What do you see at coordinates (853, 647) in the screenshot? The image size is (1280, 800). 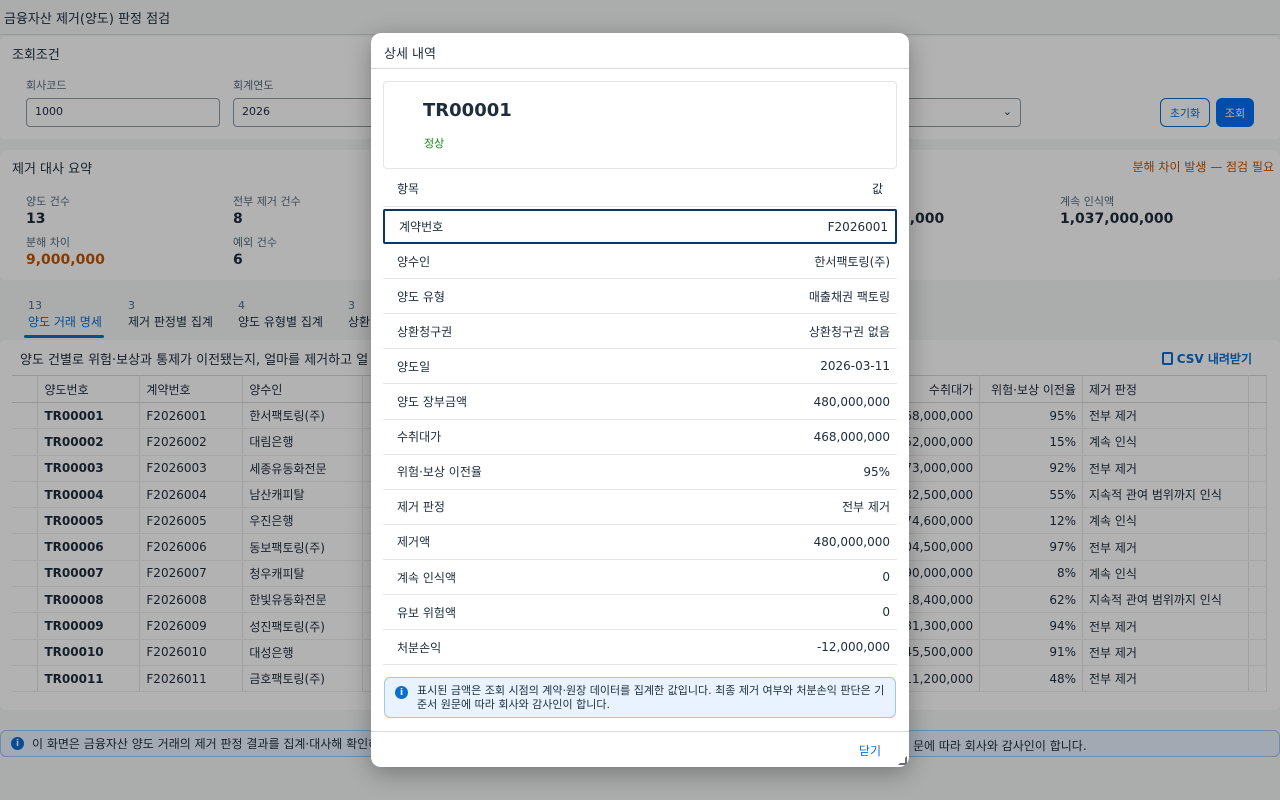 I see `property-value: -12,000,000` at bounding box center [853, 647].